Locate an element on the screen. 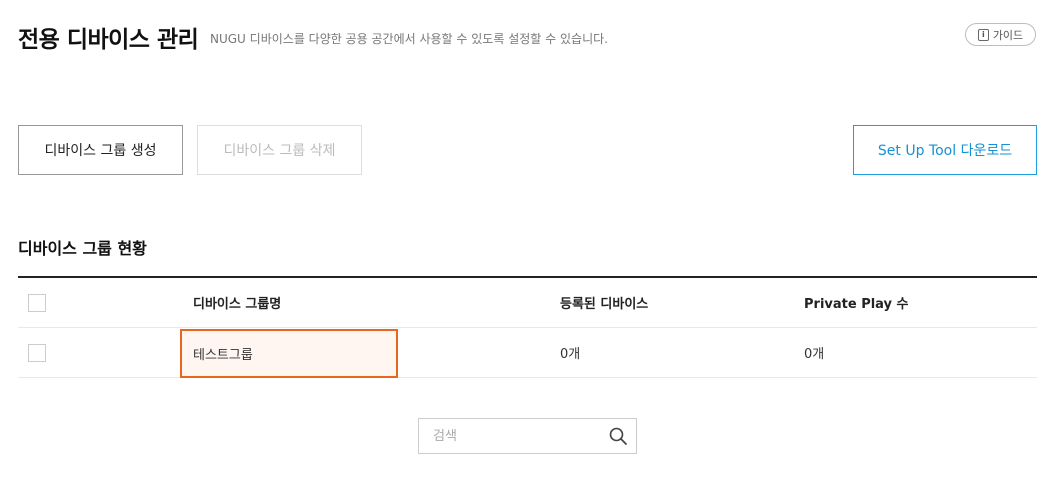  group-name-link: 테스트그룹 is located at coordinates (289, 353).